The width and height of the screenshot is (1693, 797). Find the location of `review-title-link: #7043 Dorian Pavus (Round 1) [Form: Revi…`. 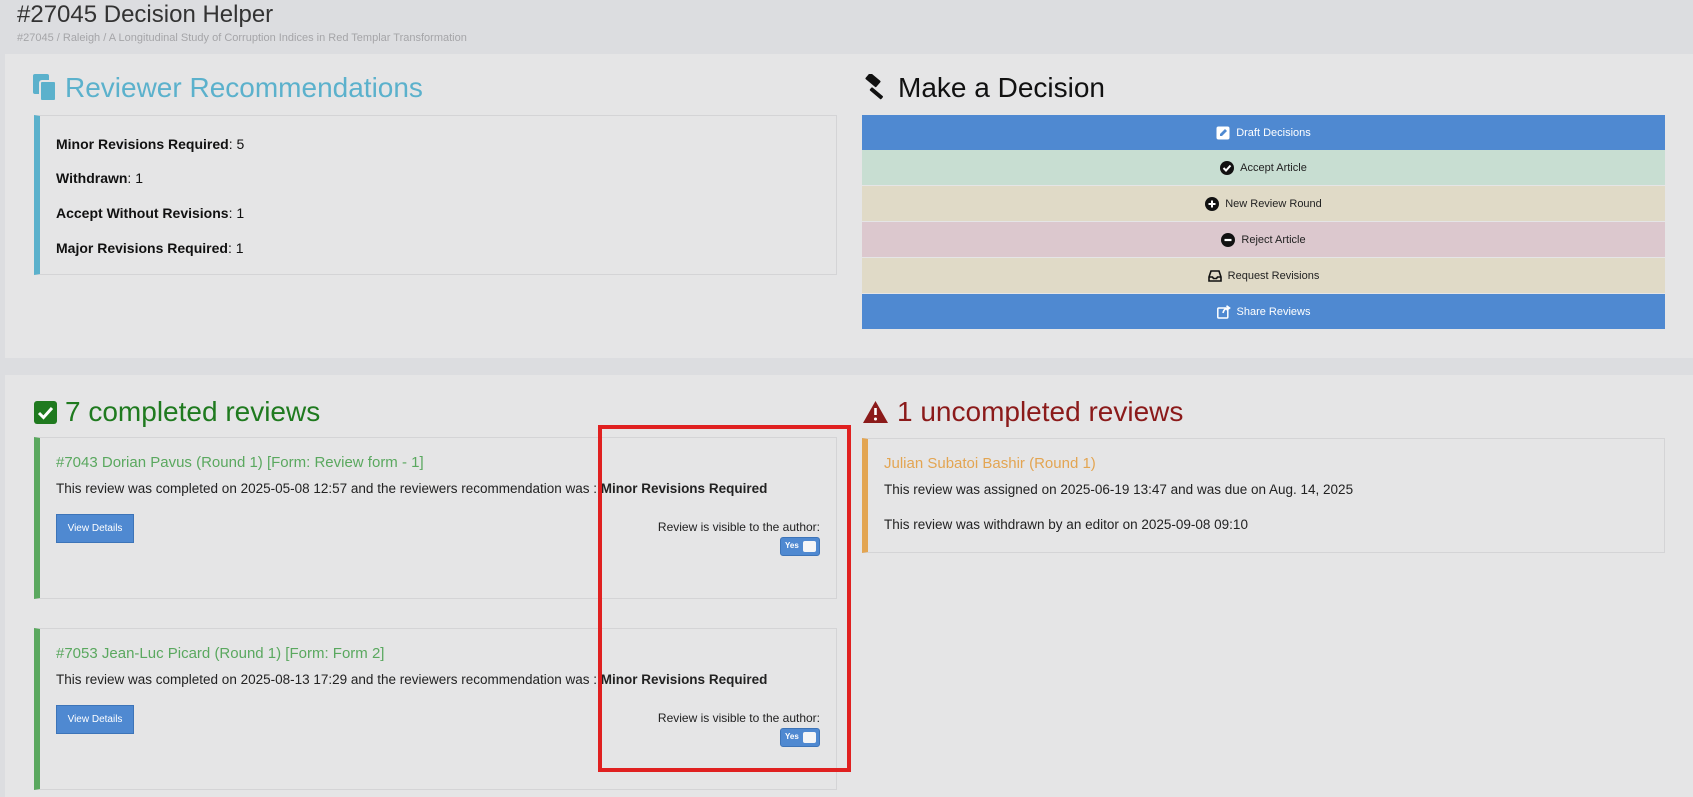

review-title-link: #7043 Dorian Pavus (Round 1) [Form: Revi… is located at coordinates (240, 462).